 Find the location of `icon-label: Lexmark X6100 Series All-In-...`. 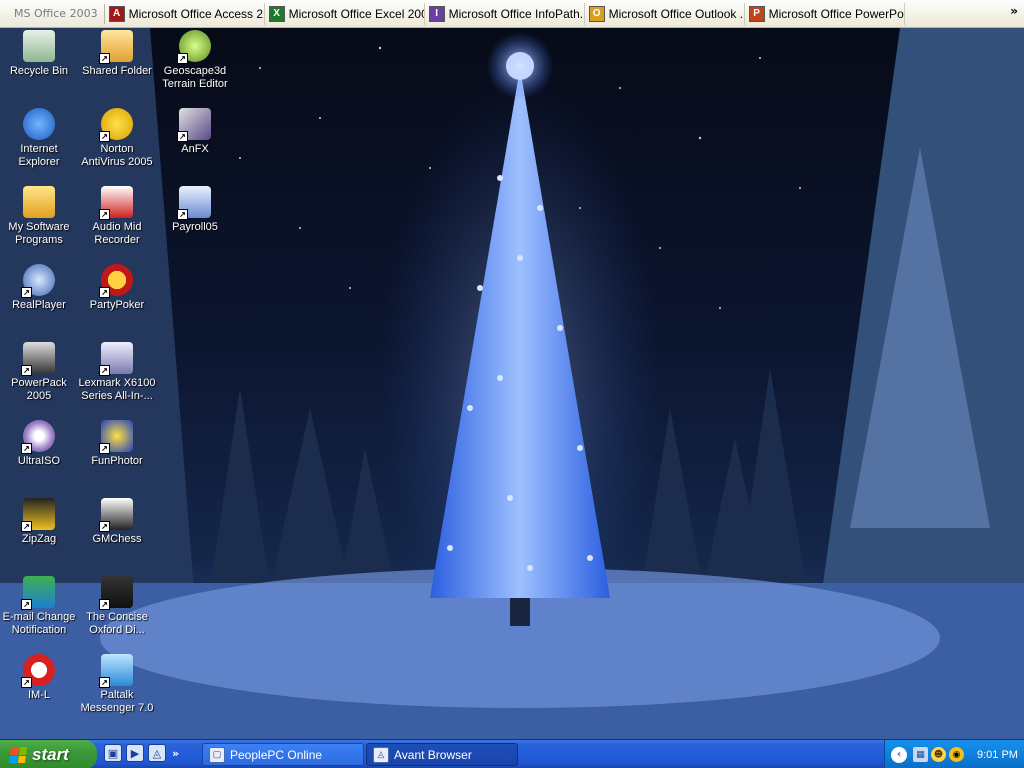

icon-label: Lexmark X6100 Series All-In-... is located at coordinates (117, 389).